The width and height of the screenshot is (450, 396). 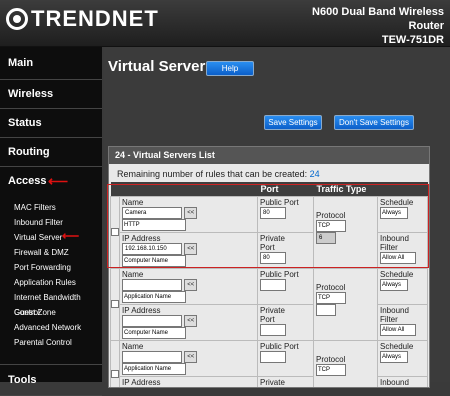 I want to click on model-info: N600 Dual Band Wireless Router TEW-751DR, so click(x=378, y=26).